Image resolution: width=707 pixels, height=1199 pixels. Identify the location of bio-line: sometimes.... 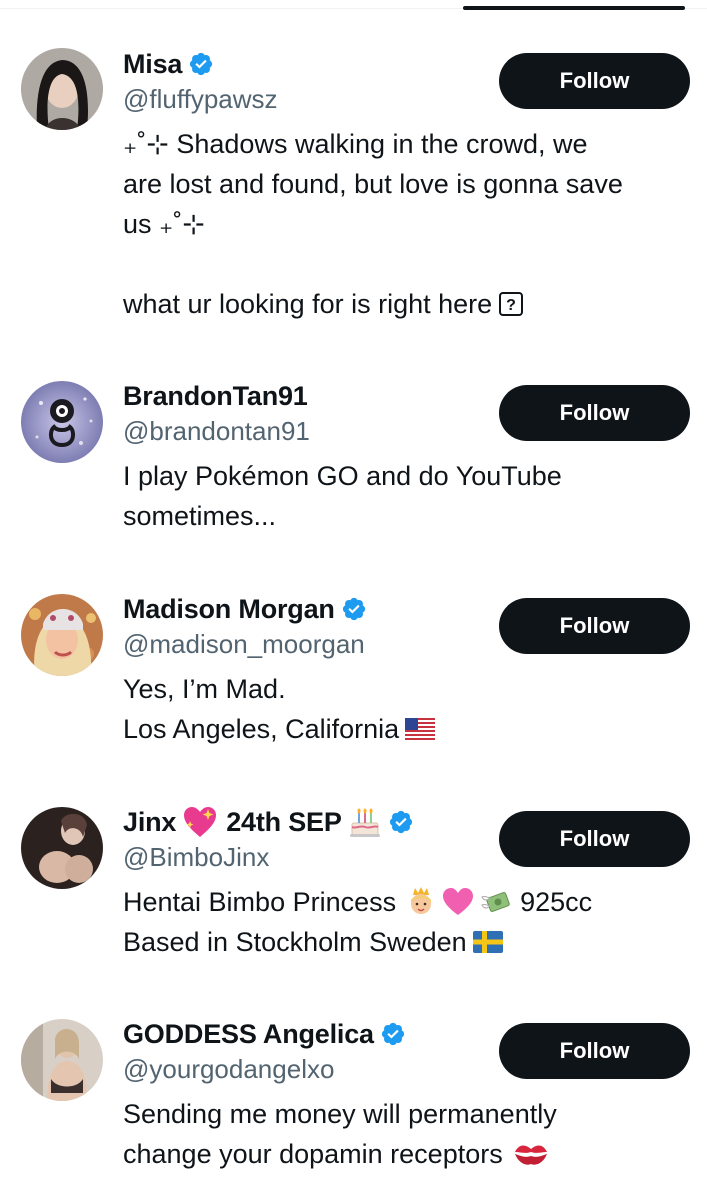
(200, 516).